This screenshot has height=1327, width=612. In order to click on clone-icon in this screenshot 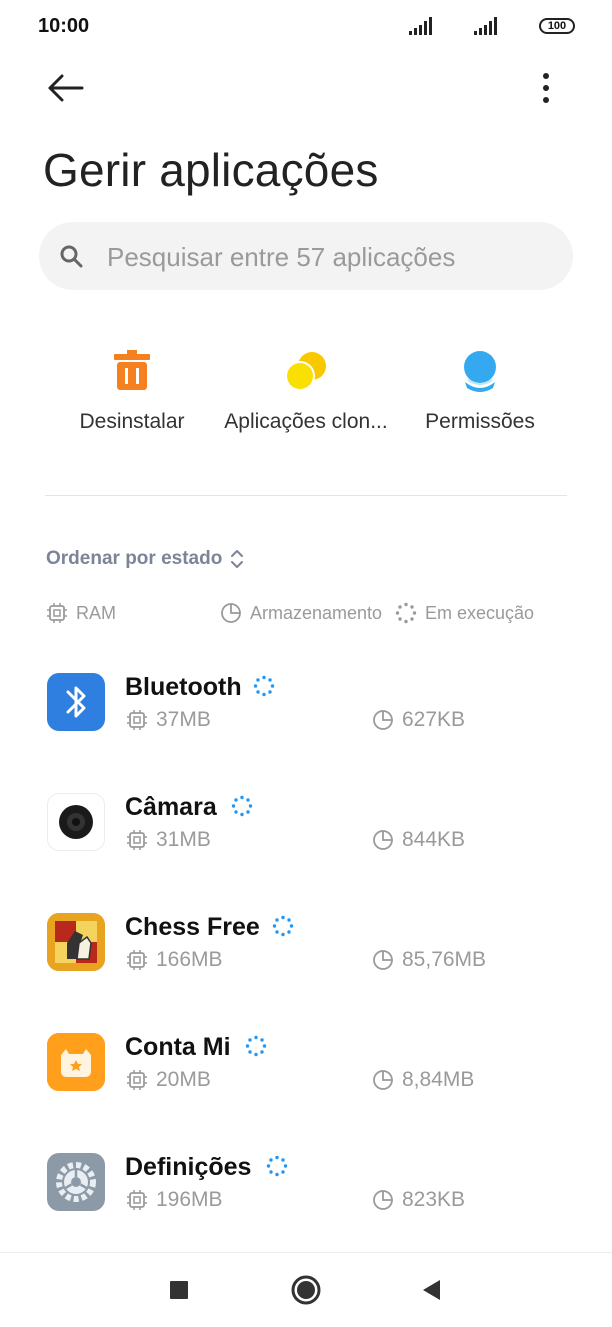, I will do `click(305, 371)`.